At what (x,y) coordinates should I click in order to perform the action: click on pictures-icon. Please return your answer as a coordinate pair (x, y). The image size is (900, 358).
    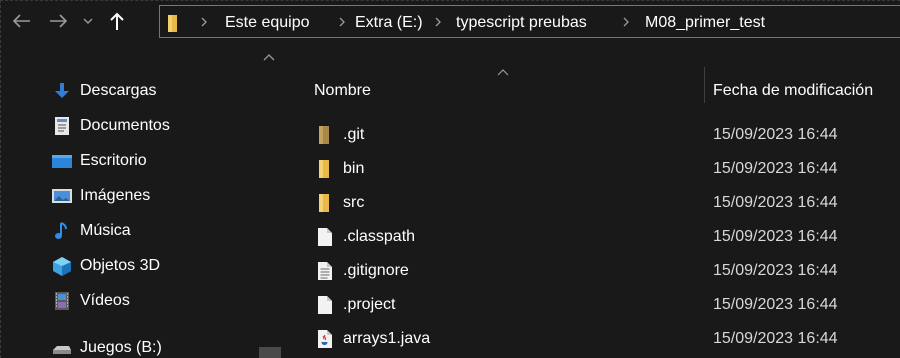
    Looking at the image, I should click on (62, 196).